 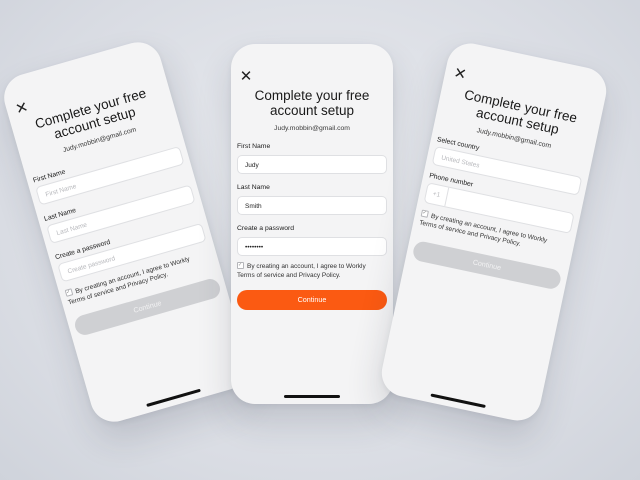 What do you see at coordinates (312, 205) in the screenshot?
I see `last-name-input: Smith` at bounding box center [312, 205].